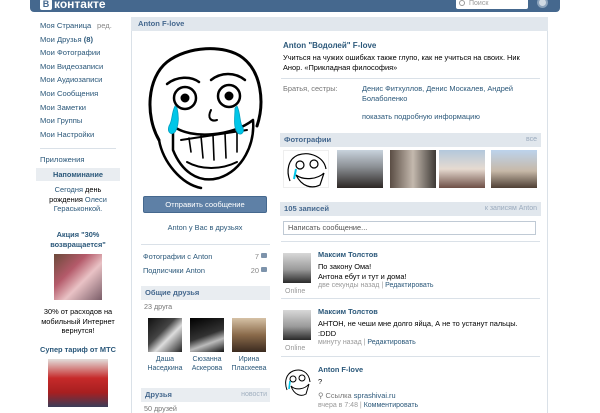 The width and height of the screenshot is (600, 413). I want to click on ad-title: Акция "30% возвращается", so click(78, 239).